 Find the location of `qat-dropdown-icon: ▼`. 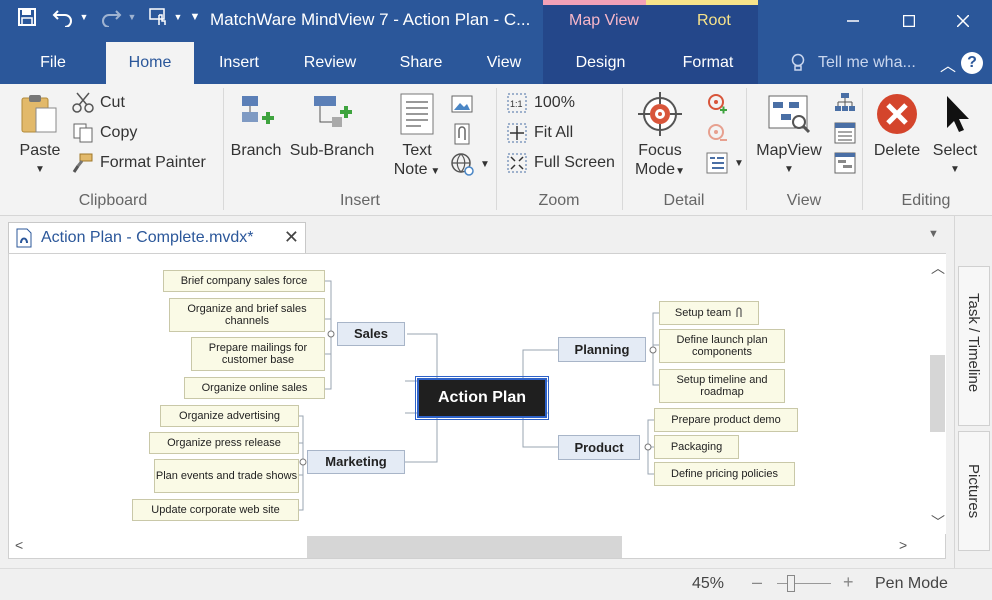

qat-dropdown-icon: ▼ is located at coordinates (178, 17).